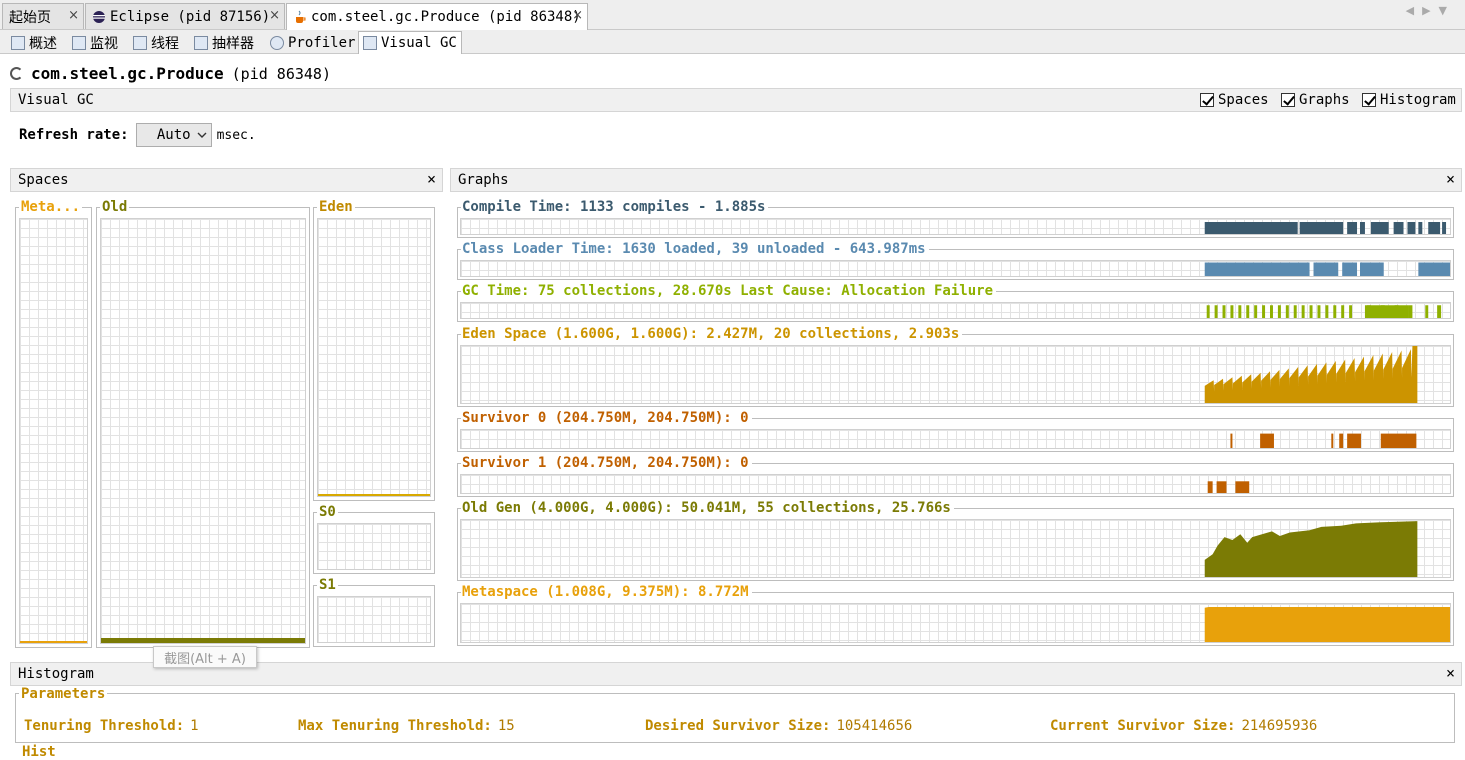 This screenshot has height=760, width=1465. I want to click on space-old: Old, so click(203, 423).